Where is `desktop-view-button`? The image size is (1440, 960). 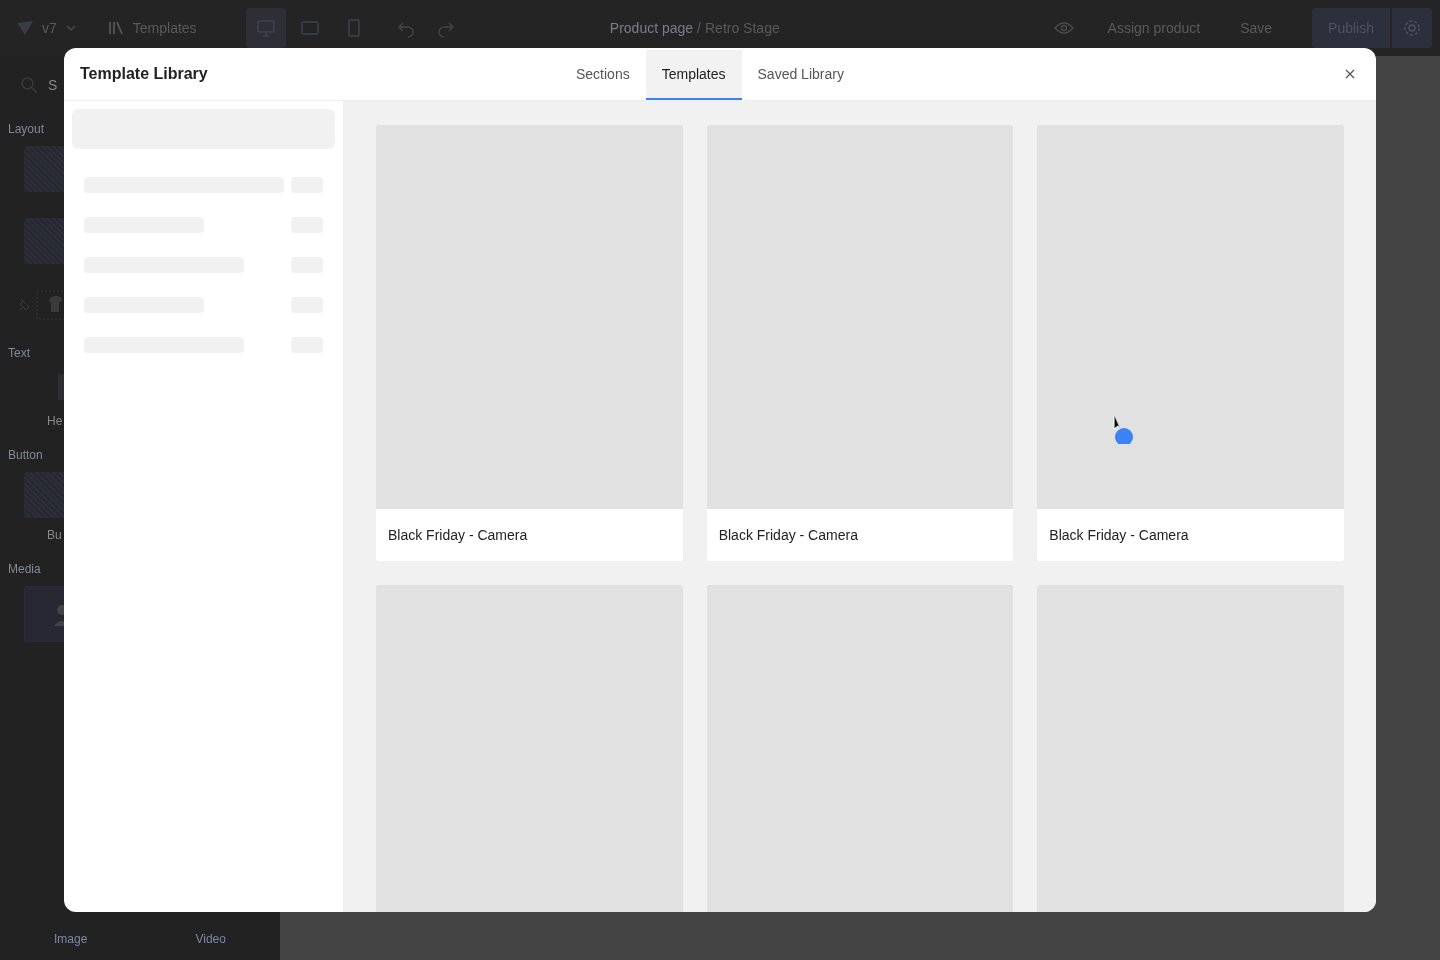
desktop-view-button is located at coordinates (266, 28).